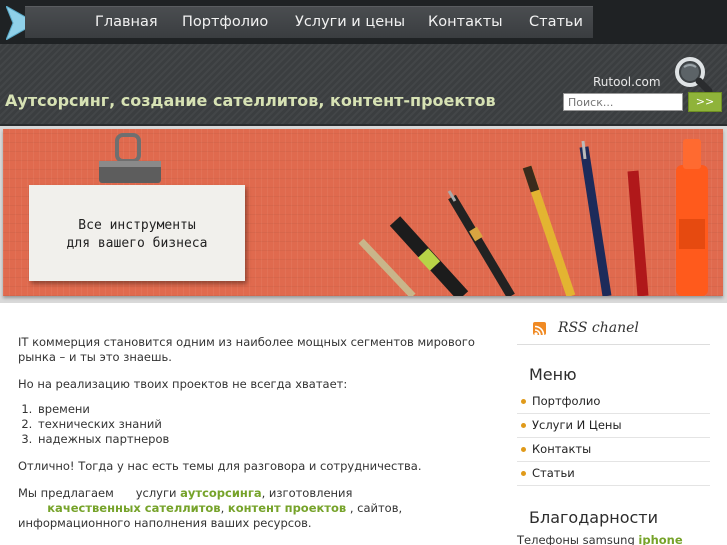 The height and width of the screenshot is (545, 727). Describe the element at coordinates (220, 493) in the screenshot. I see `link-outsourcing: аутсорсинга` at that location.